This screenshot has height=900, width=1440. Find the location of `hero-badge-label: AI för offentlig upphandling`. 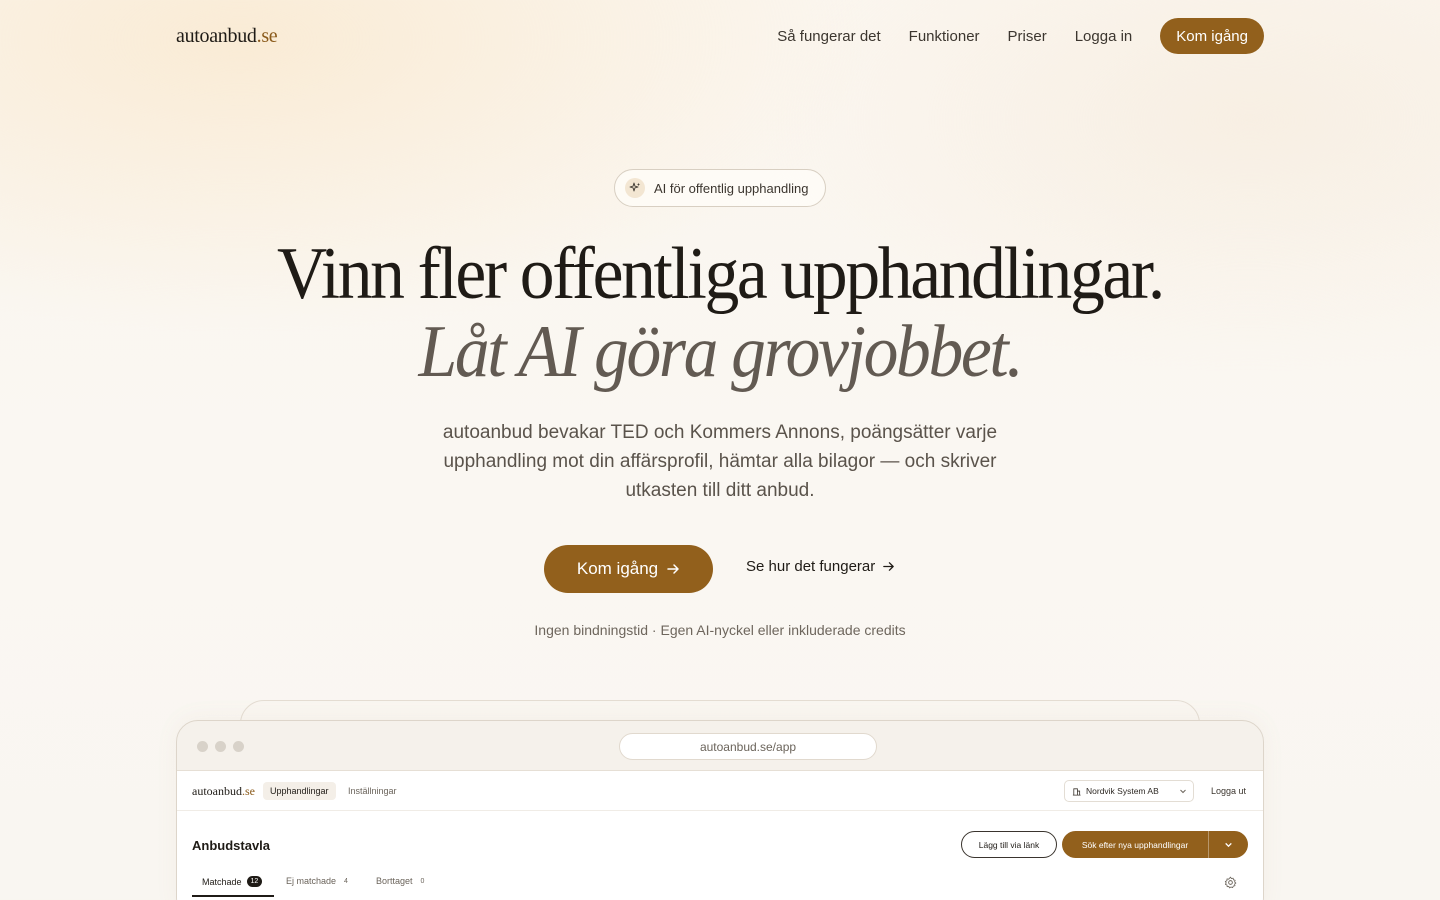

hero-badge-label: AI för offentlig upphandling is located at coordinates (731, 188).